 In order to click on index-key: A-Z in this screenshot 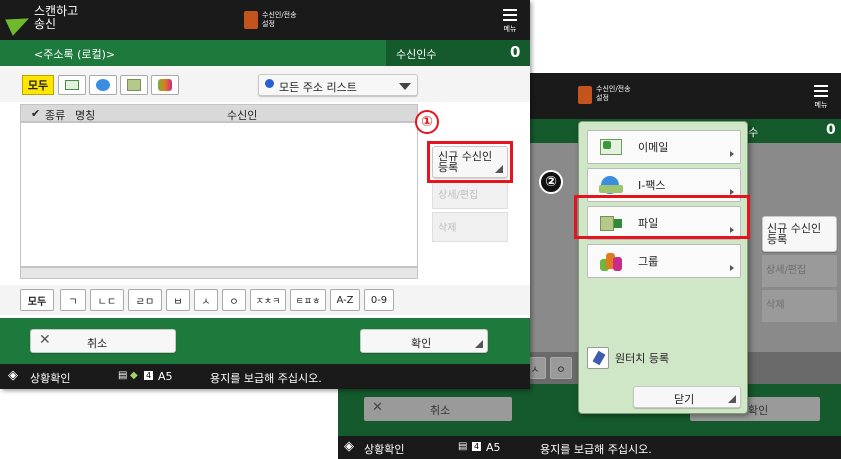, I will do `click(345, 300)`.